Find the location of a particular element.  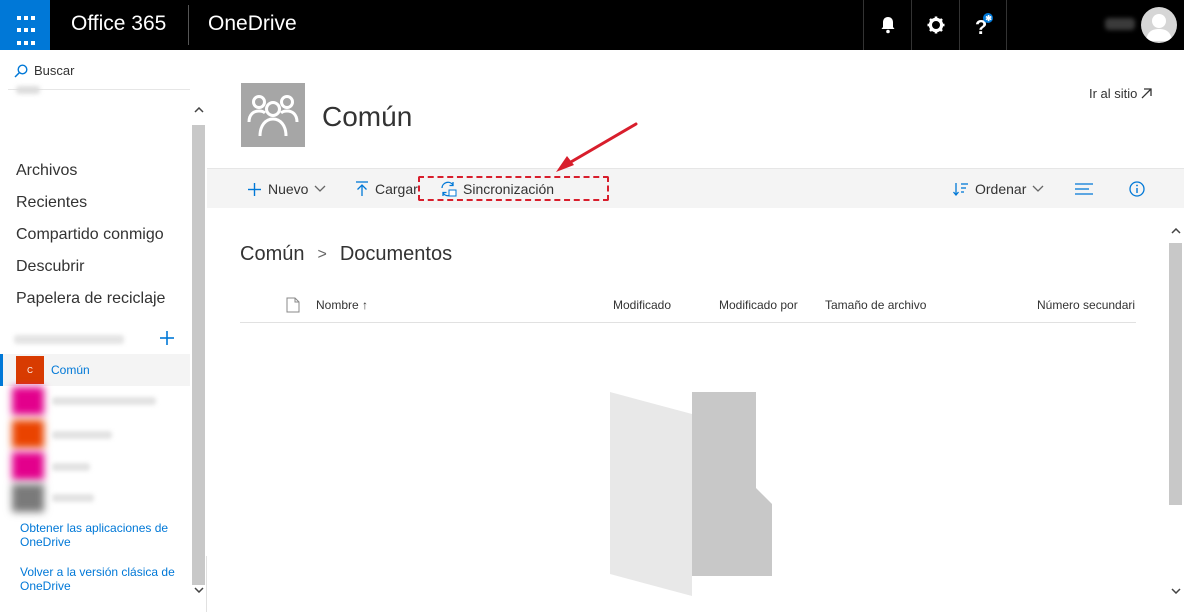

gear-icon is located at coordinates (935, 25).